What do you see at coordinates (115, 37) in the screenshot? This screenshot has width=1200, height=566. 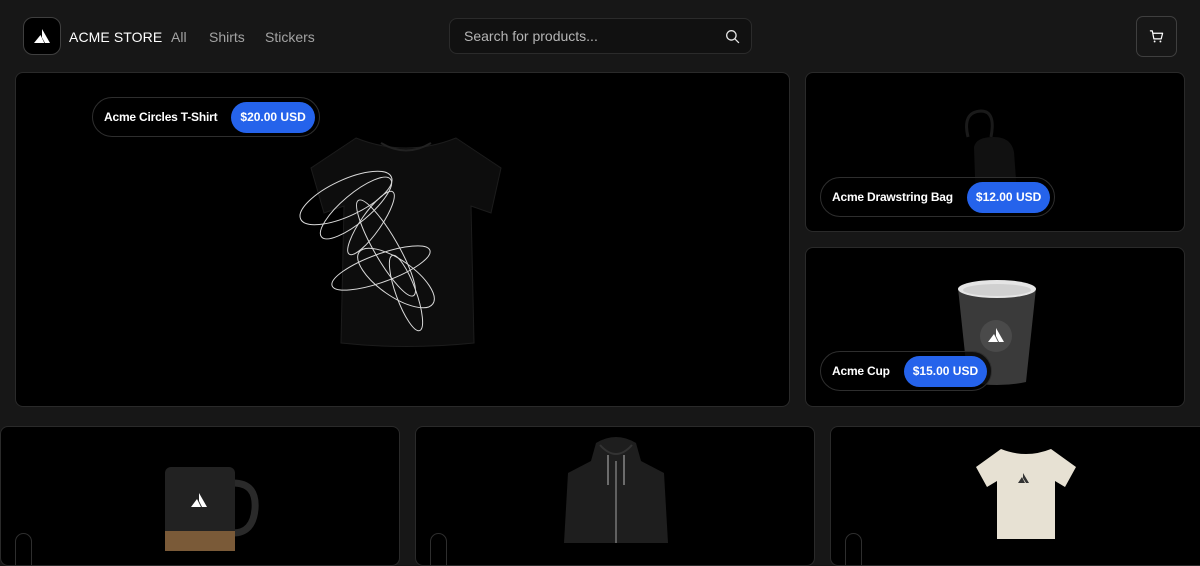 I see `store-name: ACME STORE` at bounding box center [115, 37].